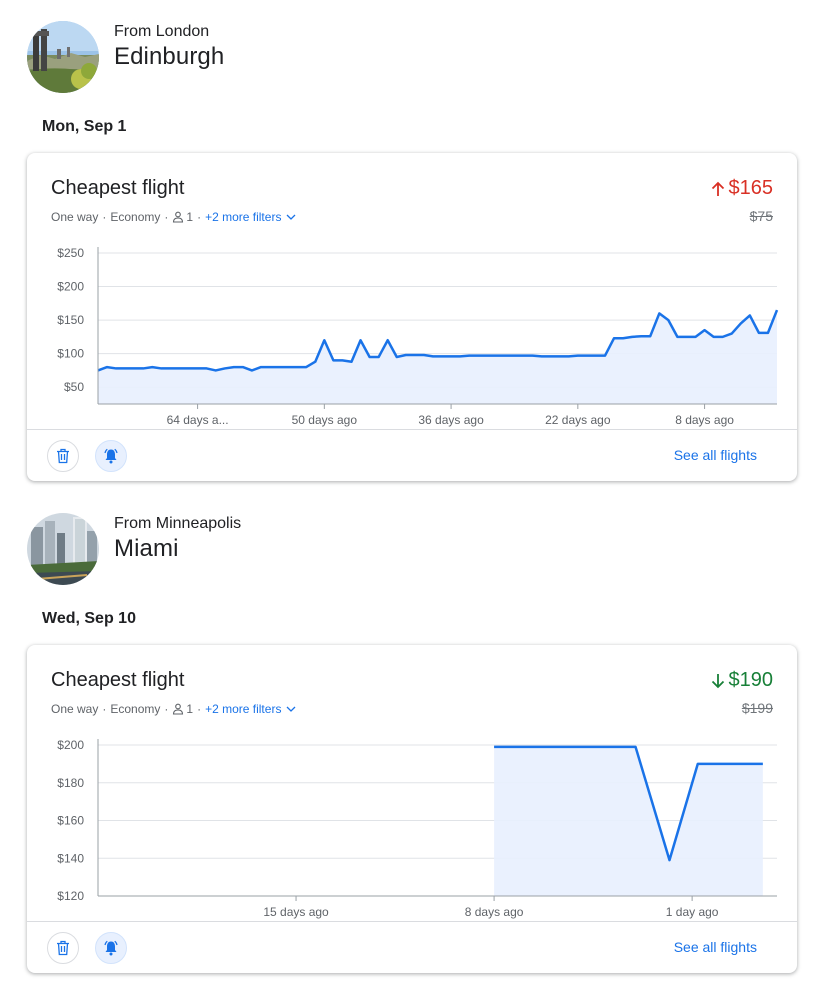 The width and height of the screenshot is (826, 992). What do you see at coordinates (692, 912) in the screenshot?
I see `x-tick-label: 1 day ago` at bounding box center [692, 912].